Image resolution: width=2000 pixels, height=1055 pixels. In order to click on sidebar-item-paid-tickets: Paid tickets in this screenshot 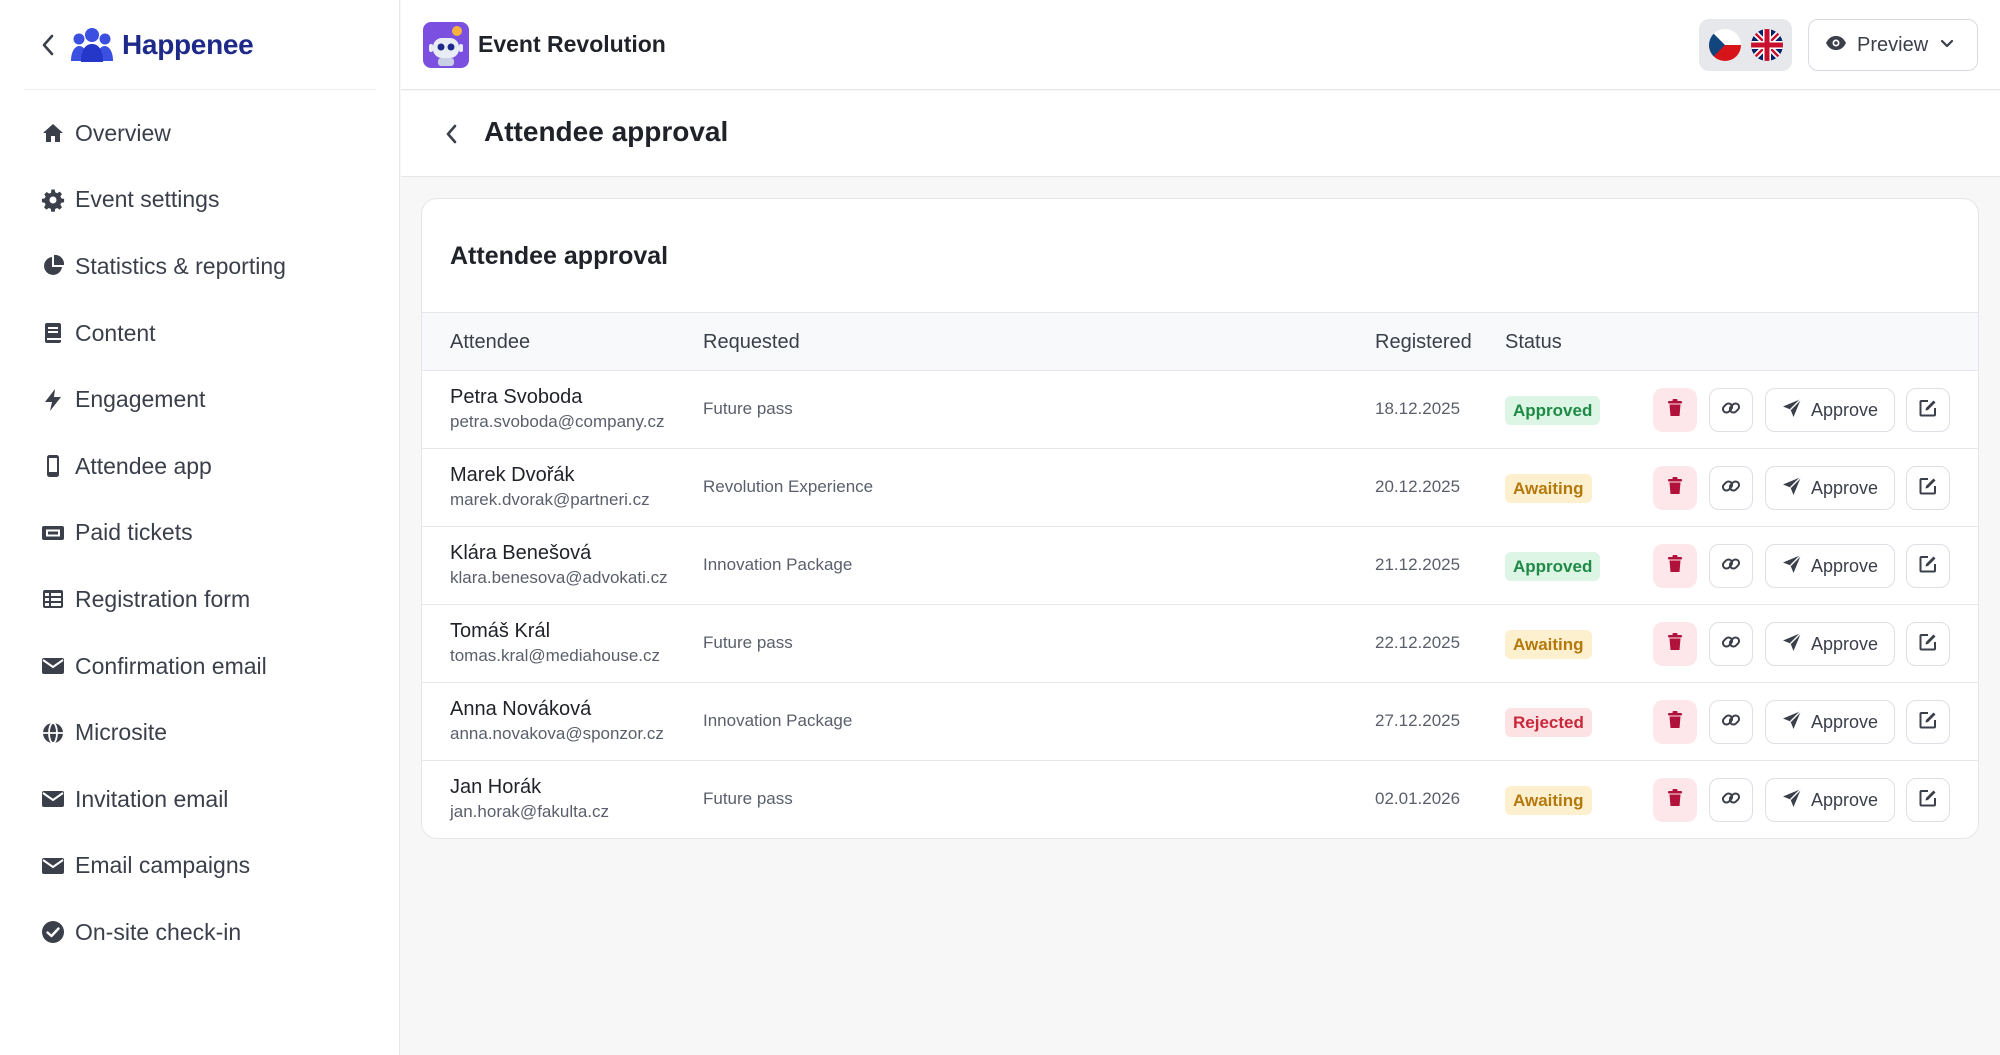, I will do `click(200, 533)`.